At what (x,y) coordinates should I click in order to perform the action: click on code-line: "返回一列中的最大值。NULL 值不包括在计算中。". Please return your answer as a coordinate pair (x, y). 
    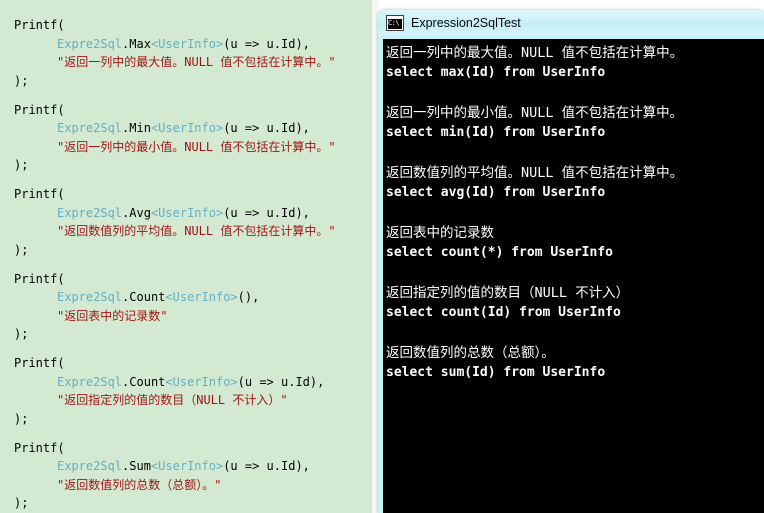
    Looking at the image, I should click on (193, 62).